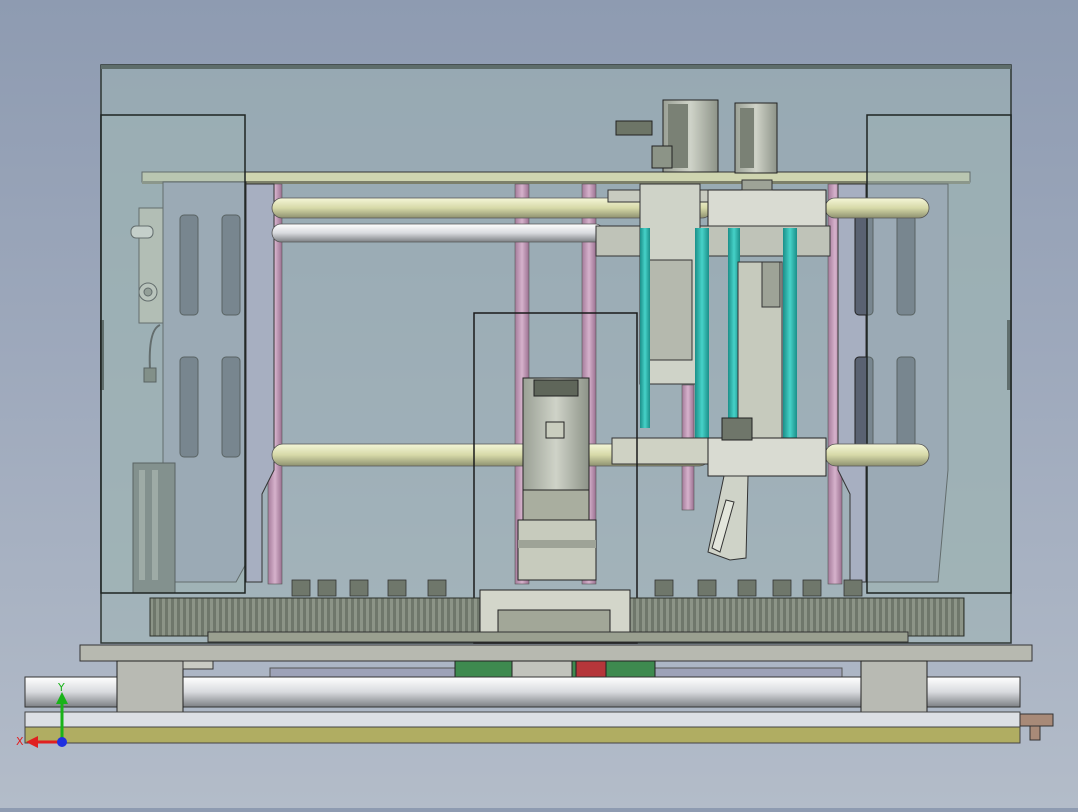  Describe the element at coordinates (187, 354) in the screenshot. I see `left-side-frame` at that location.